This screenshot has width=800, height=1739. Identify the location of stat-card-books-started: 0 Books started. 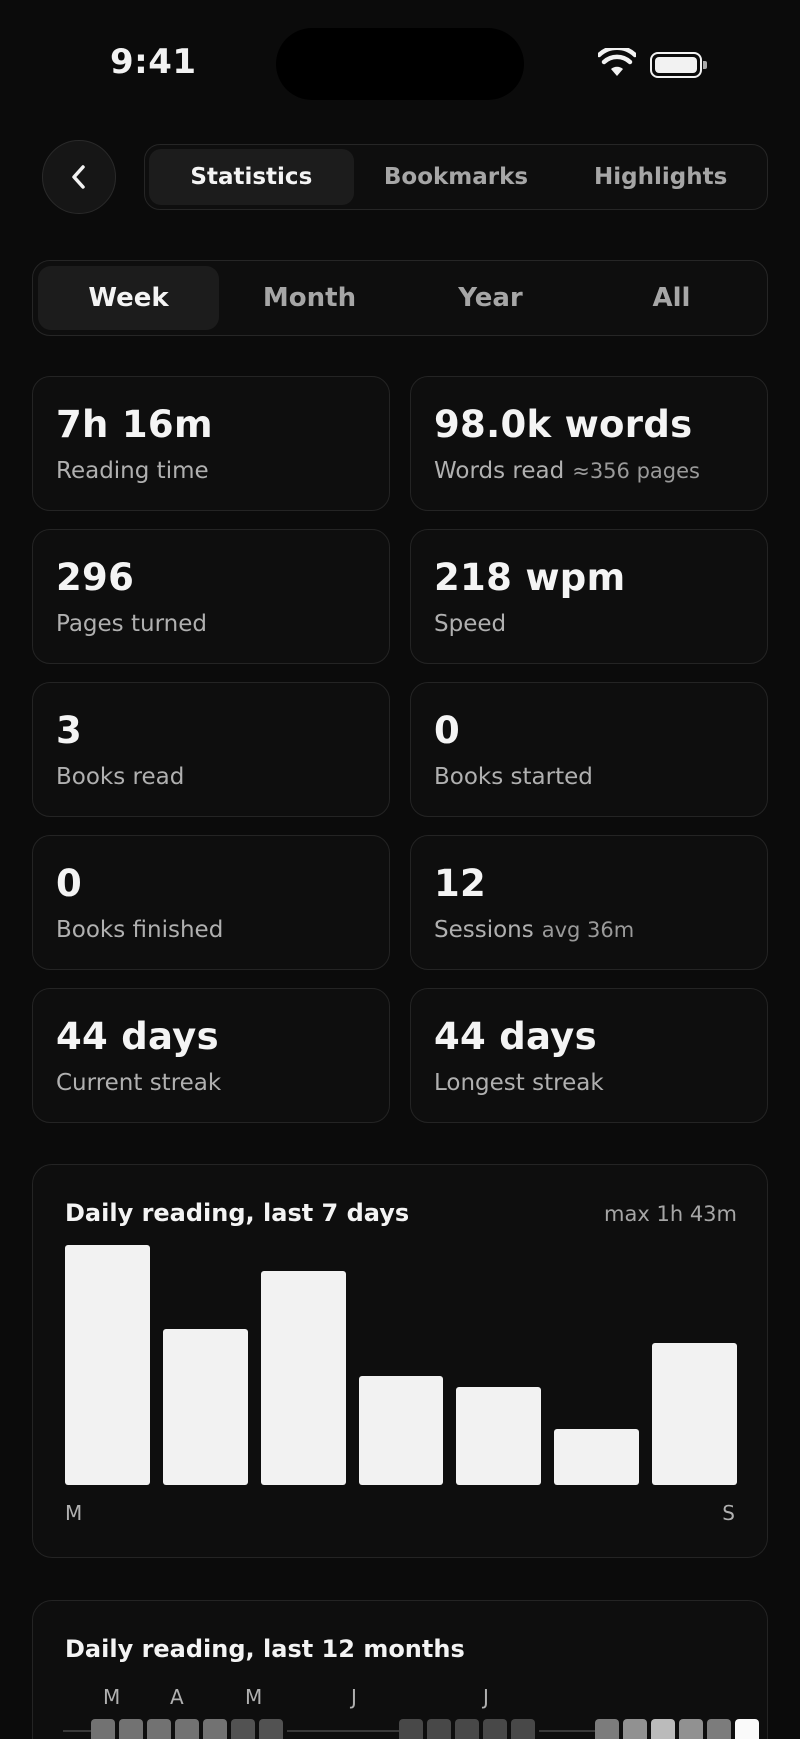
(589, 749).